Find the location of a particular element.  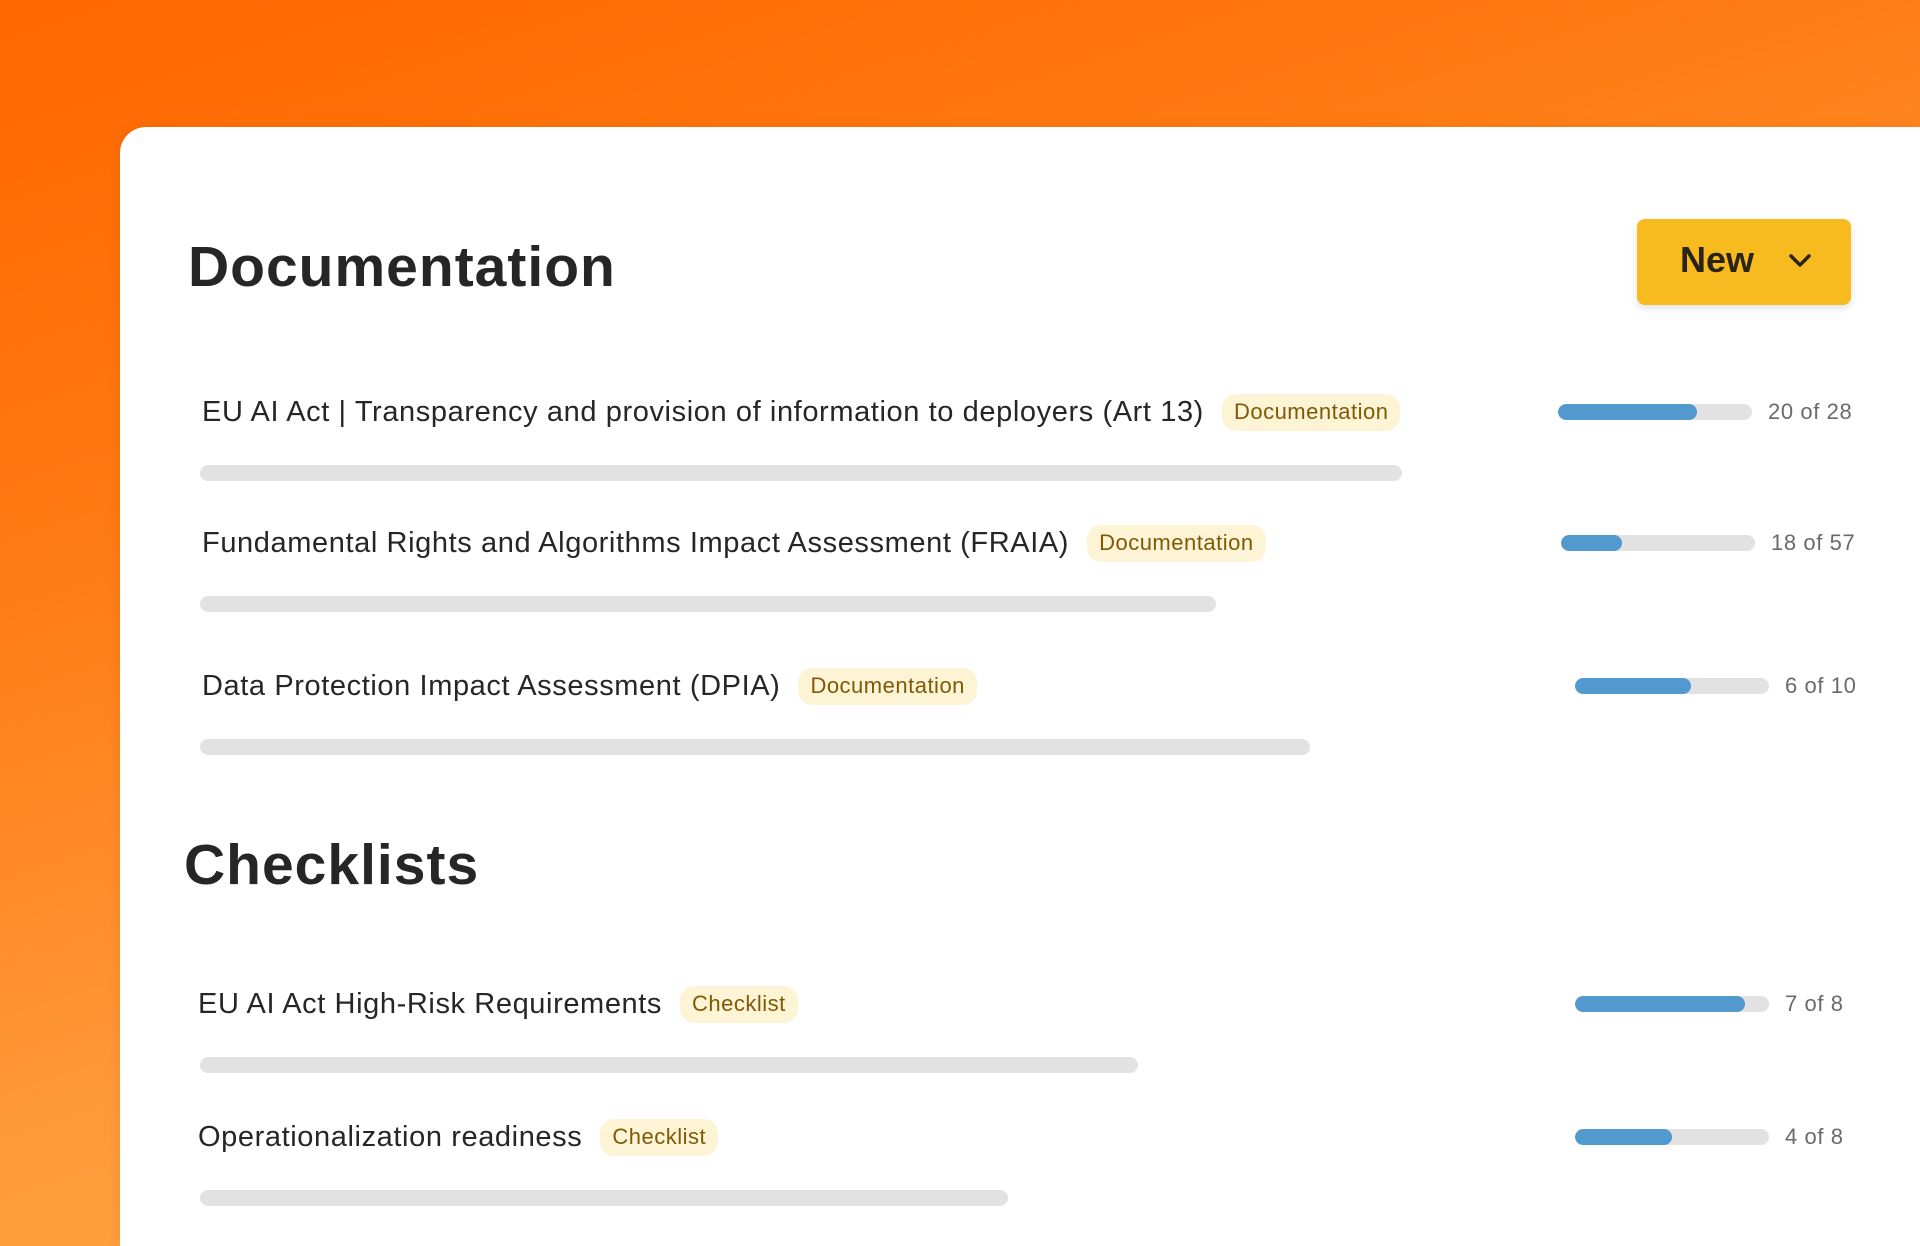

list-item-title: EU AI Act High-Risk Requirements is located at coordinates (430, 1004).